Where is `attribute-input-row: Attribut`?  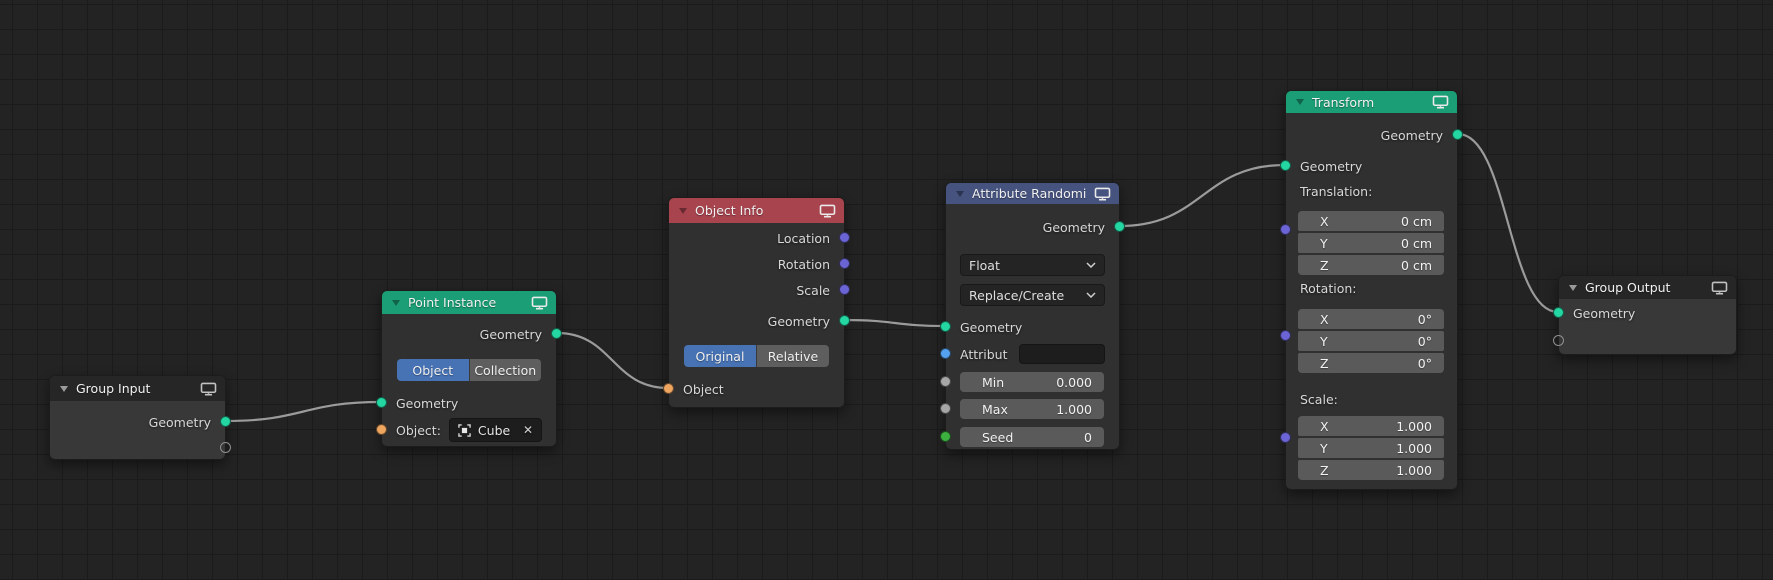
attribute-input-row: Attribut is located at coordinates (1032, 354).